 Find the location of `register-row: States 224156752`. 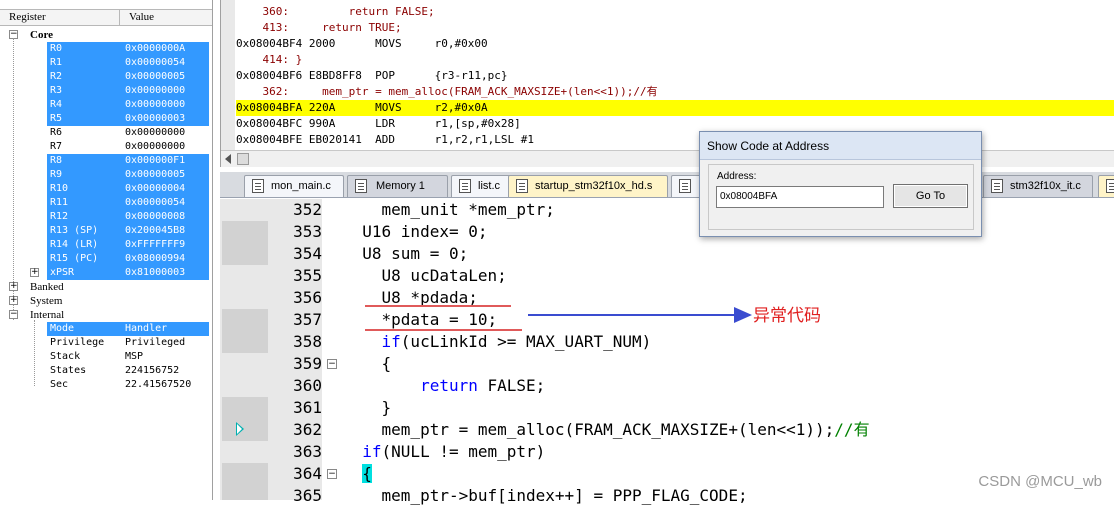

register-row: States 224156752 is located at coordinates (106, 371).